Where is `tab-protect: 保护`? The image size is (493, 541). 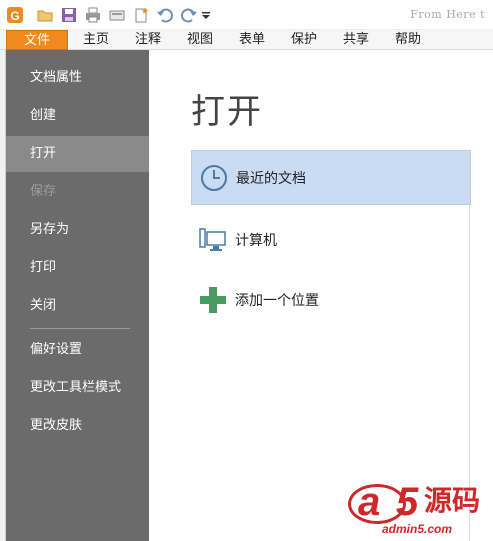 tab-protect: 保护 is located at coordinates (304, 40).